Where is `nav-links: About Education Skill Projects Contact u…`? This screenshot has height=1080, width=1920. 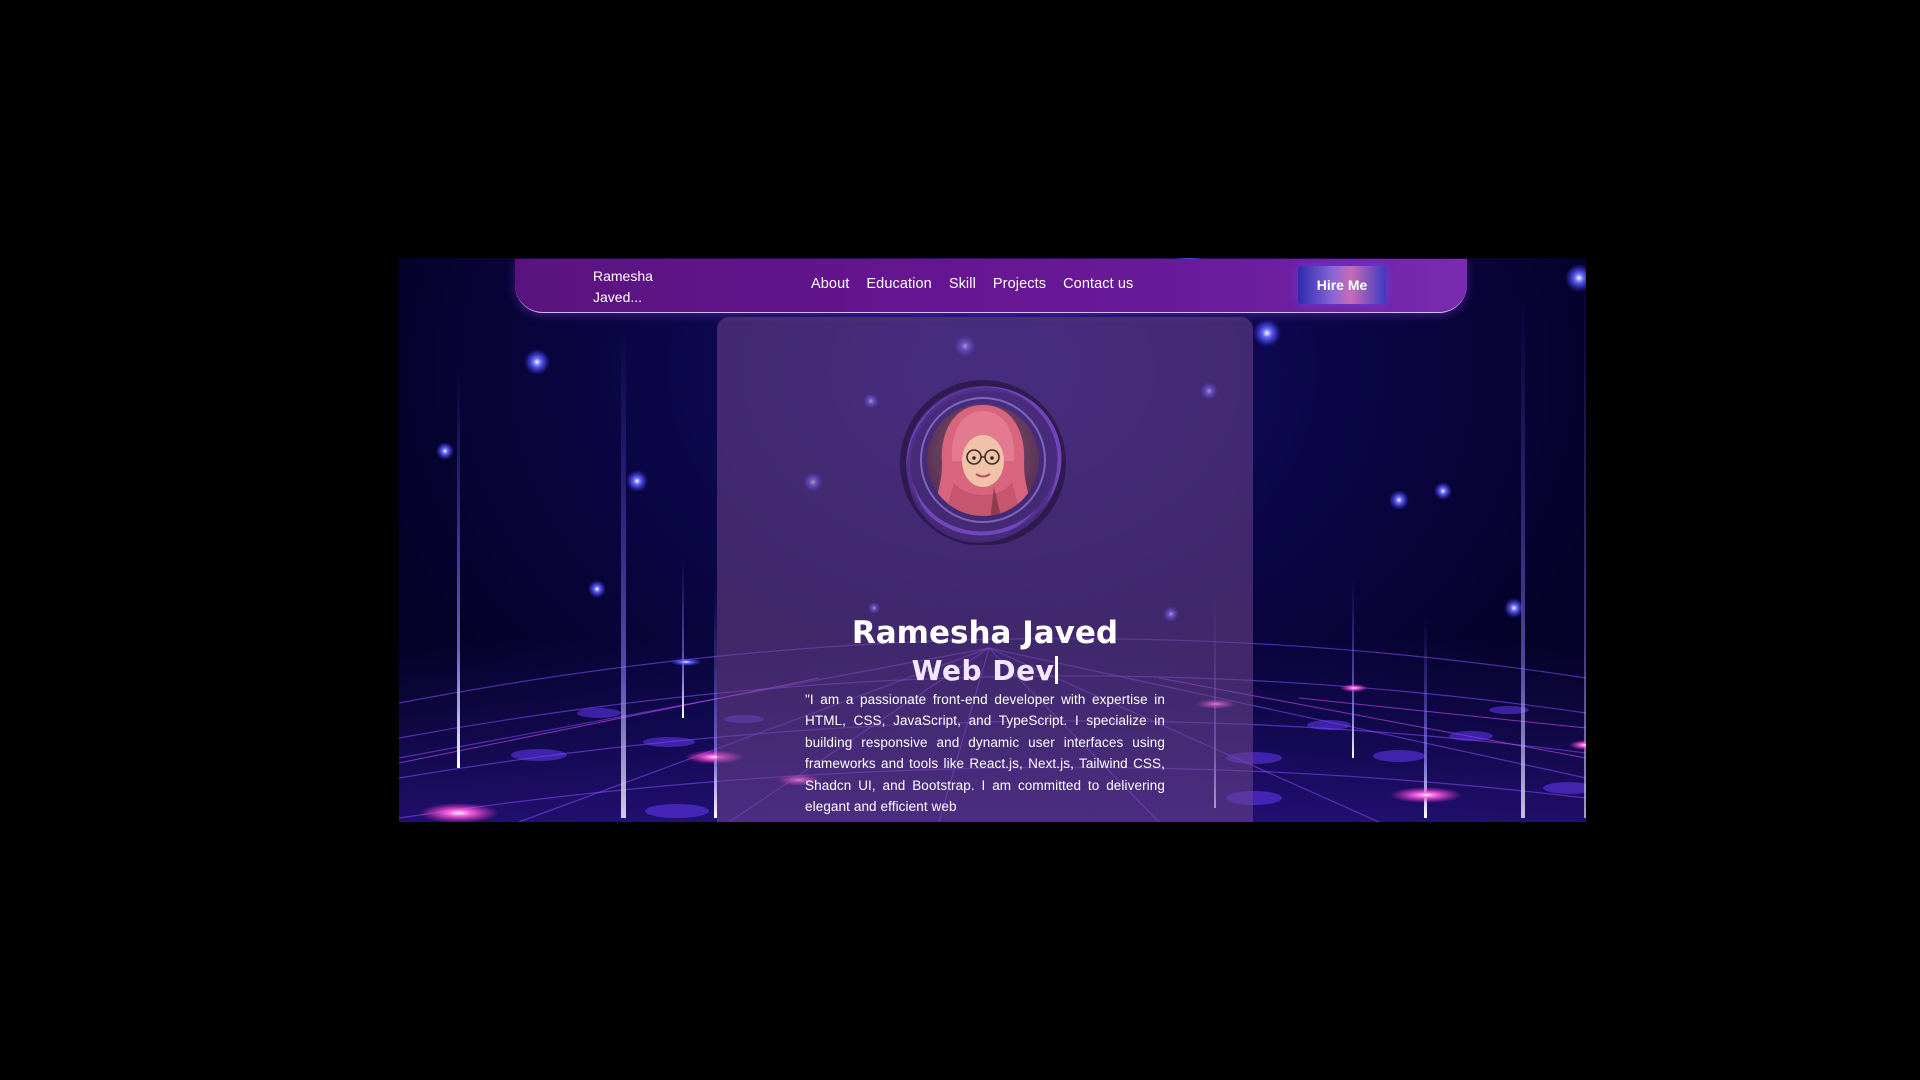
nav-links: About Education Skill Projects Contact u… is located at coordinates (972, 284).